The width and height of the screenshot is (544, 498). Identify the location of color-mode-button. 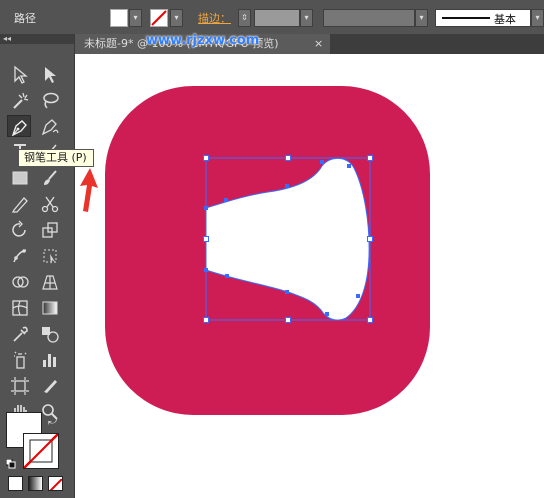
(15, 483).